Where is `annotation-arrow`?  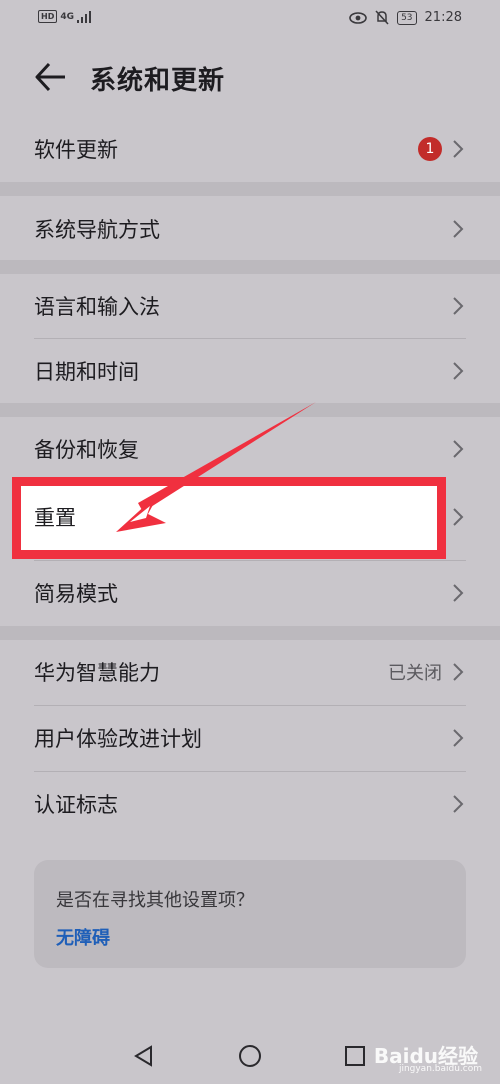 annotation-arrow is located at coordinates (216, 467).